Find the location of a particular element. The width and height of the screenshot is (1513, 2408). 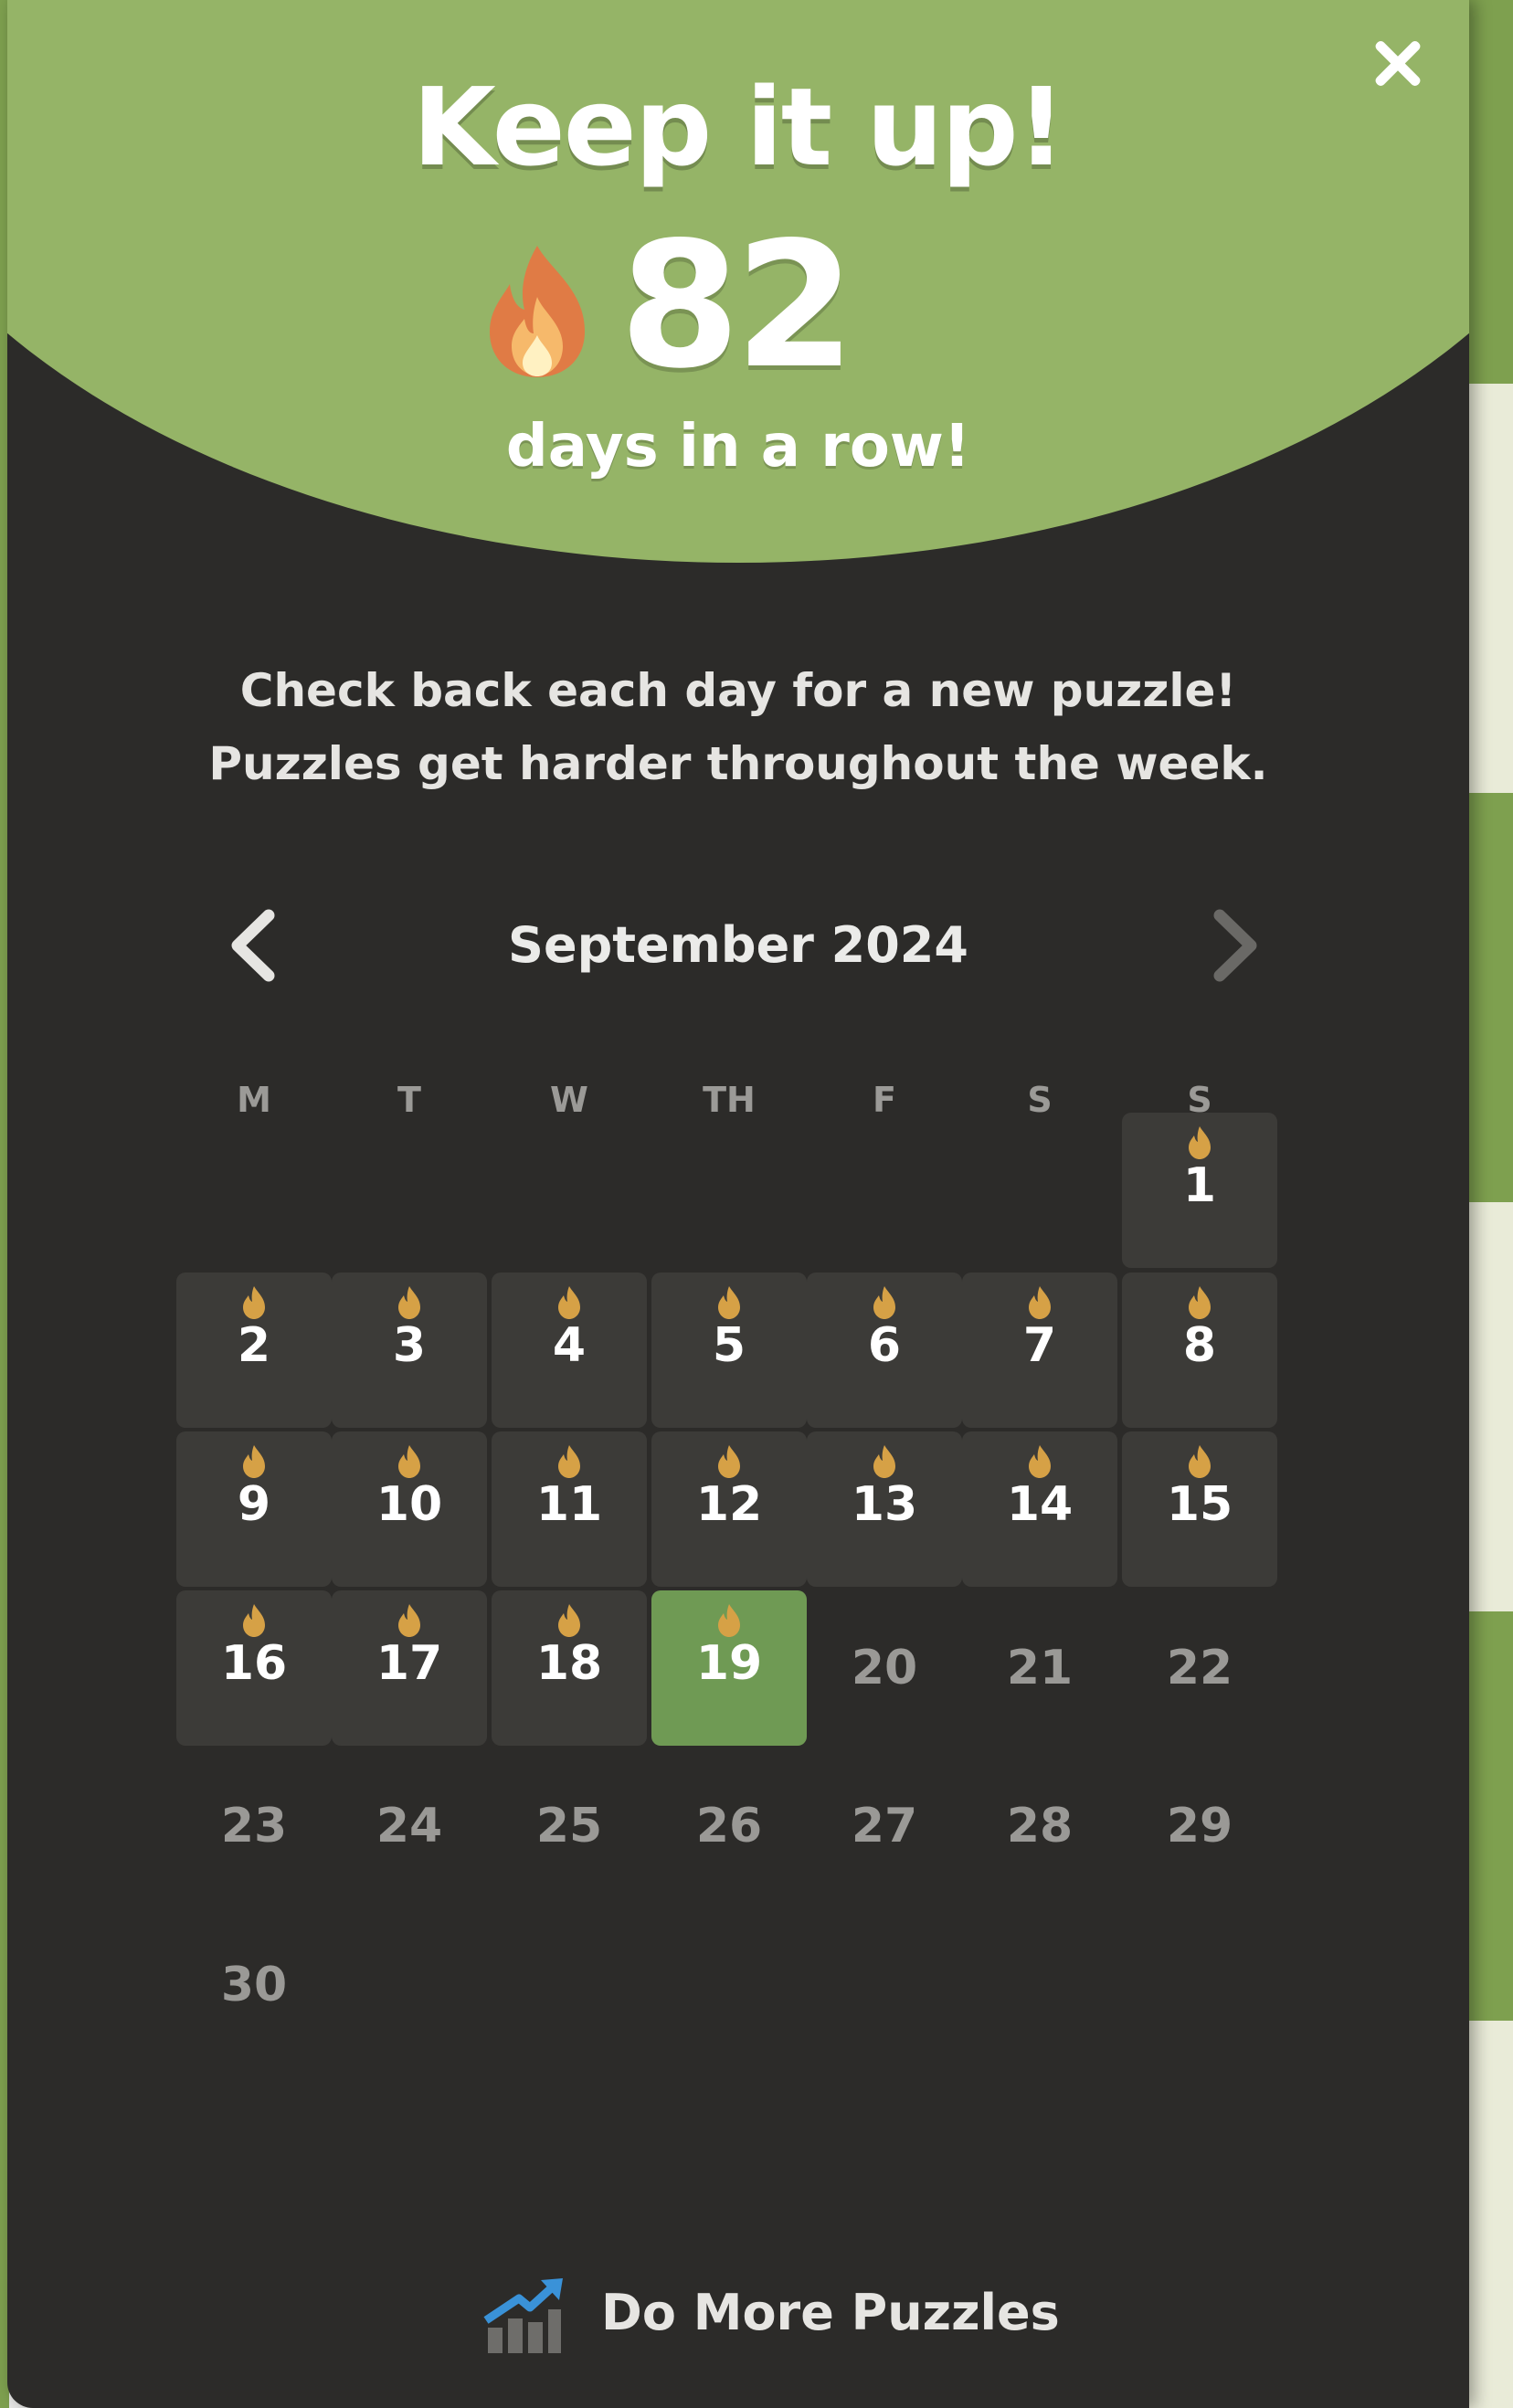

calendar-day-10: 10 is located at coordinates (409, 1509).